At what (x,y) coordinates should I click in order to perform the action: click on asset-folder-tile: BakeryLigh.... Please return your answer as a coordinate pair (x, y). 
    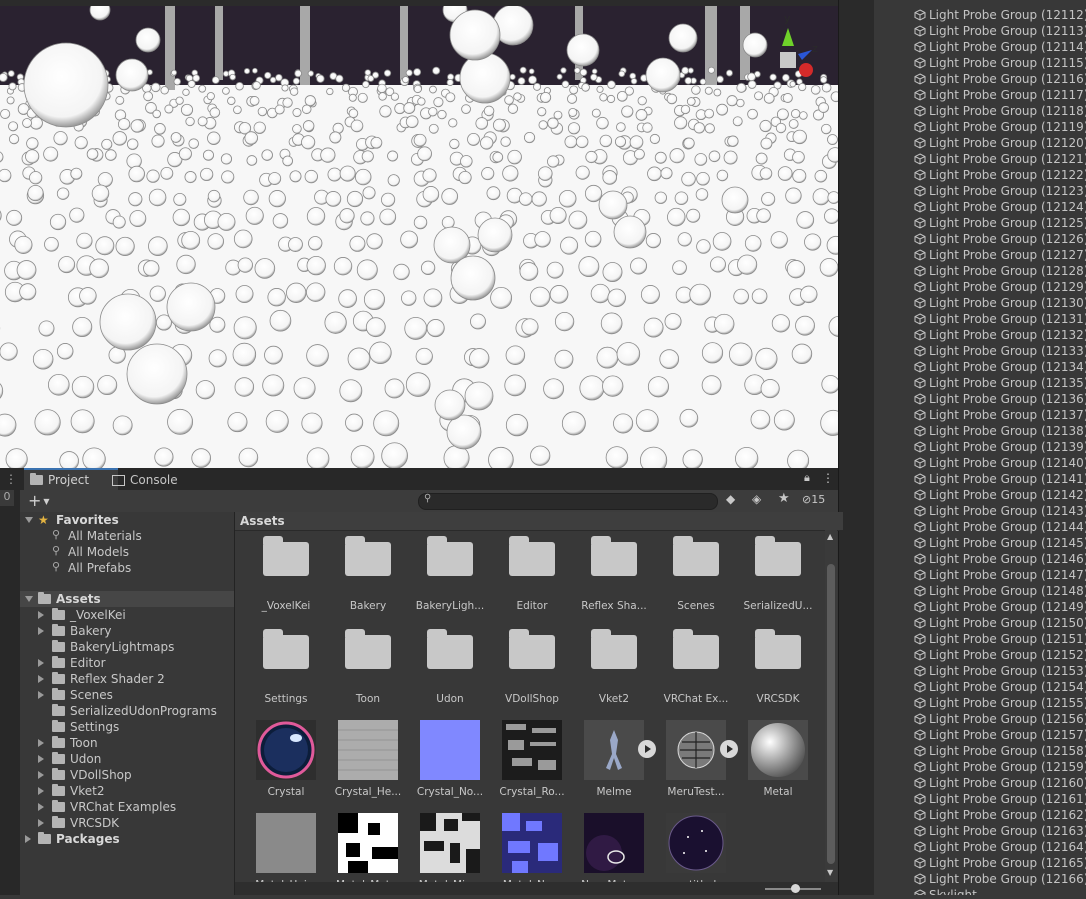
    Looking at the image, I should click on (450, 575).